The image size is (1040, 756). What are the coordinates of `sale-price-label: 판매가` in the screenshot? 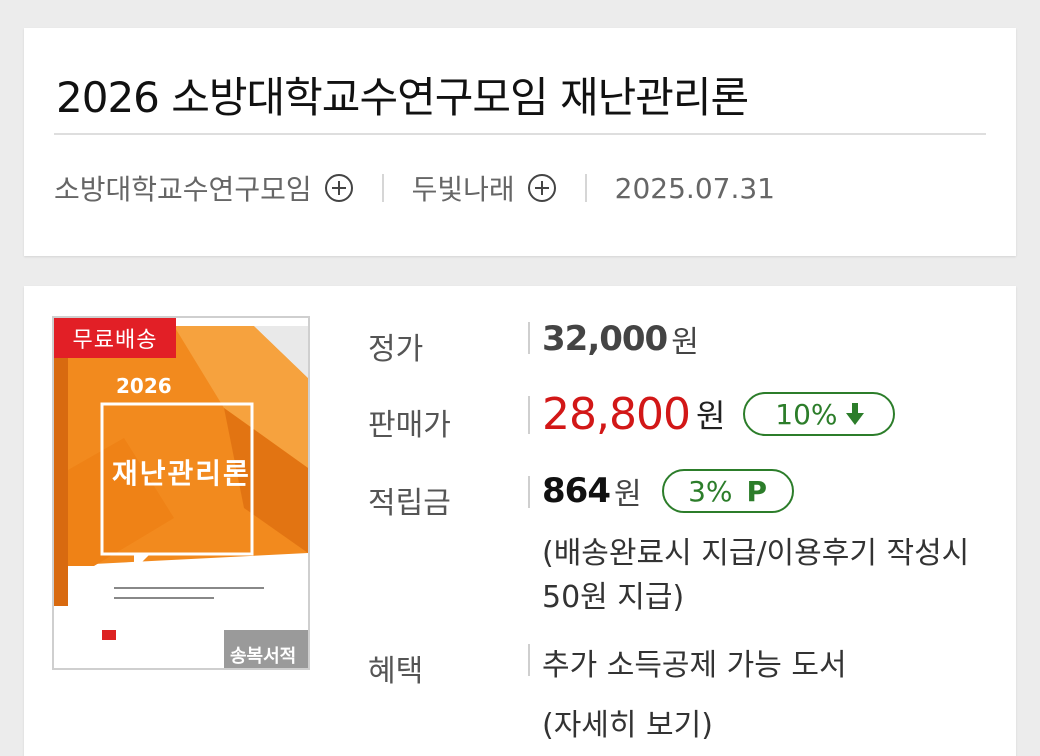 It's located at (409, 425).